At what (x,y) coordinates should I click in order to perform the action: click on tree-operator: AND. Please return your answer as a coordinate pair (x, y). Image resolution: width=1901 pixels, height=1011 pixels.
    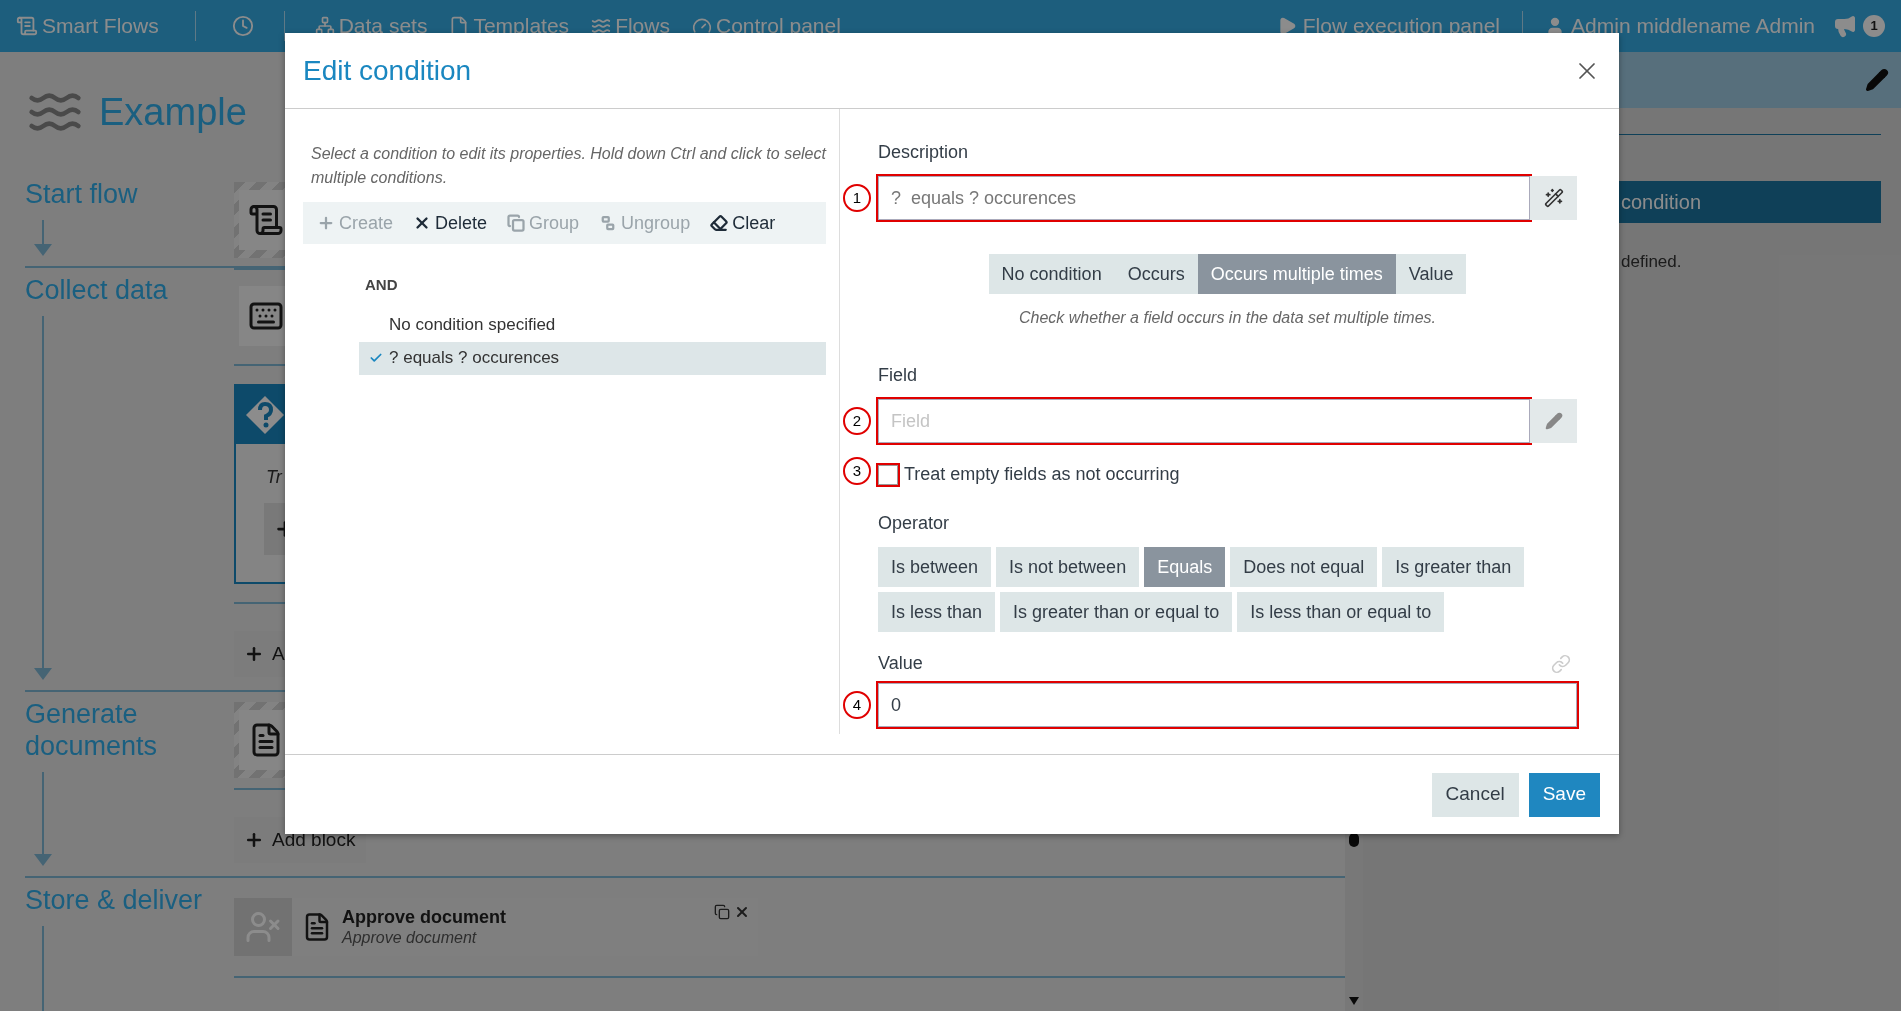
    Looking at the image, I should click on (382, 285).